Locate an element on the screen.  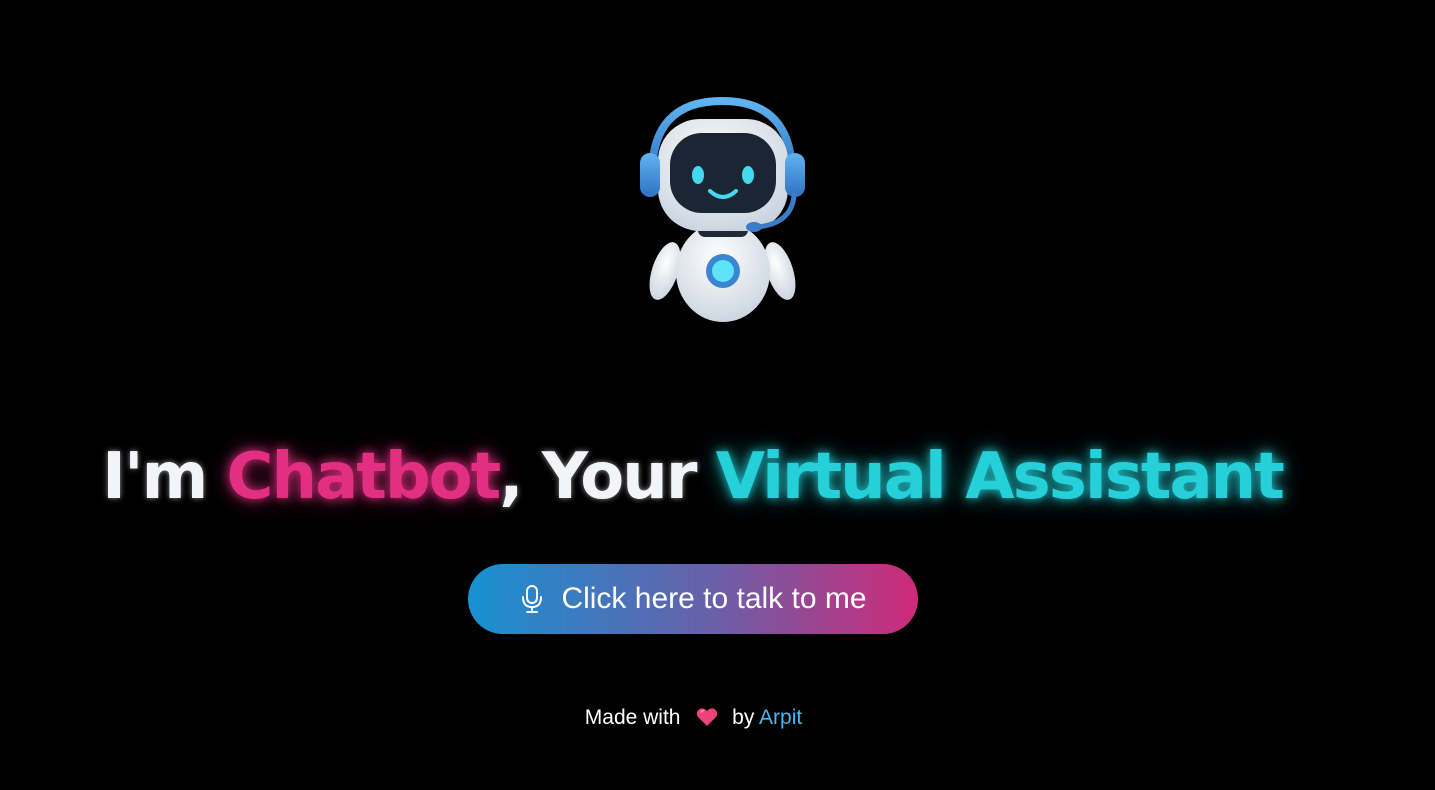
footer: Made with by Arpit is located at coordinates (693, 718).